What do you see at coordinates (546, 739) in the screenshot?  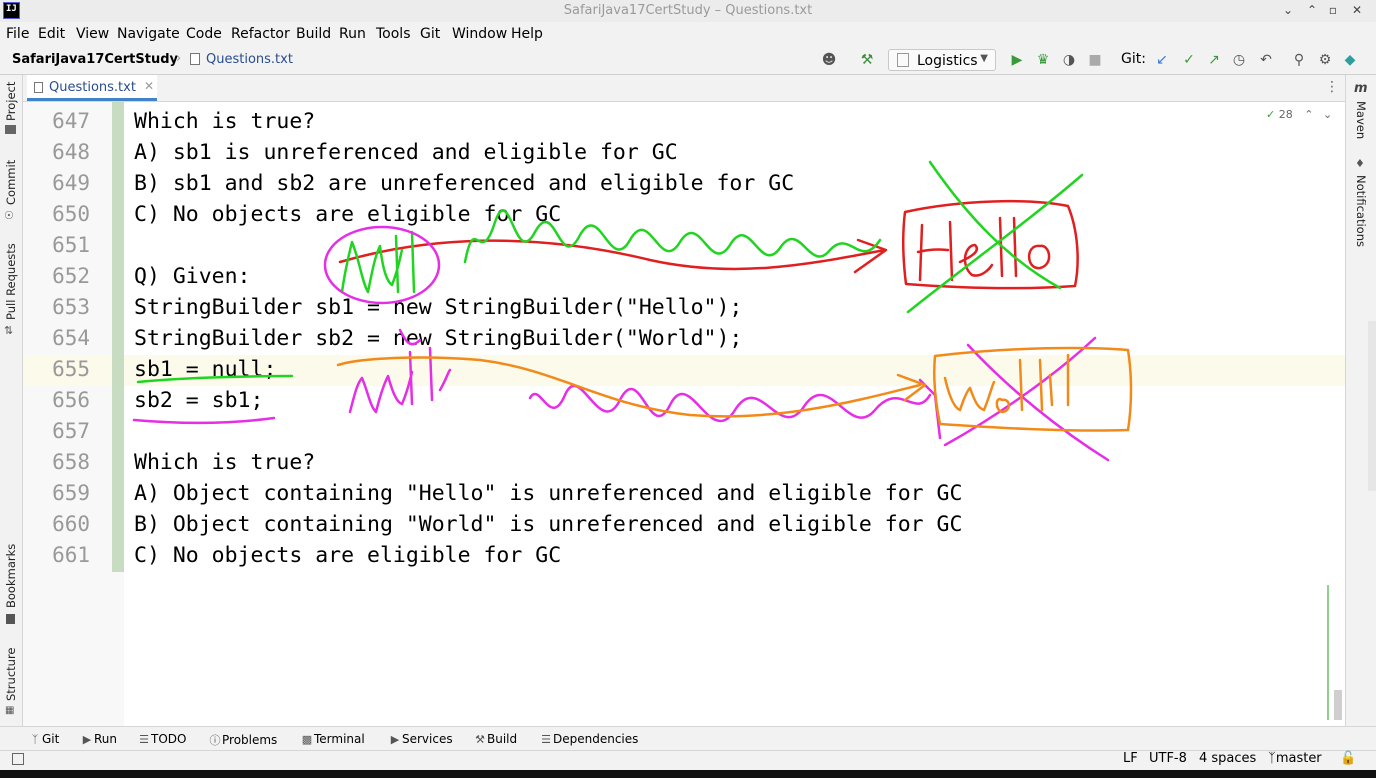 I see `dependencies-icon: ☰` at bounding box center [546, 739].